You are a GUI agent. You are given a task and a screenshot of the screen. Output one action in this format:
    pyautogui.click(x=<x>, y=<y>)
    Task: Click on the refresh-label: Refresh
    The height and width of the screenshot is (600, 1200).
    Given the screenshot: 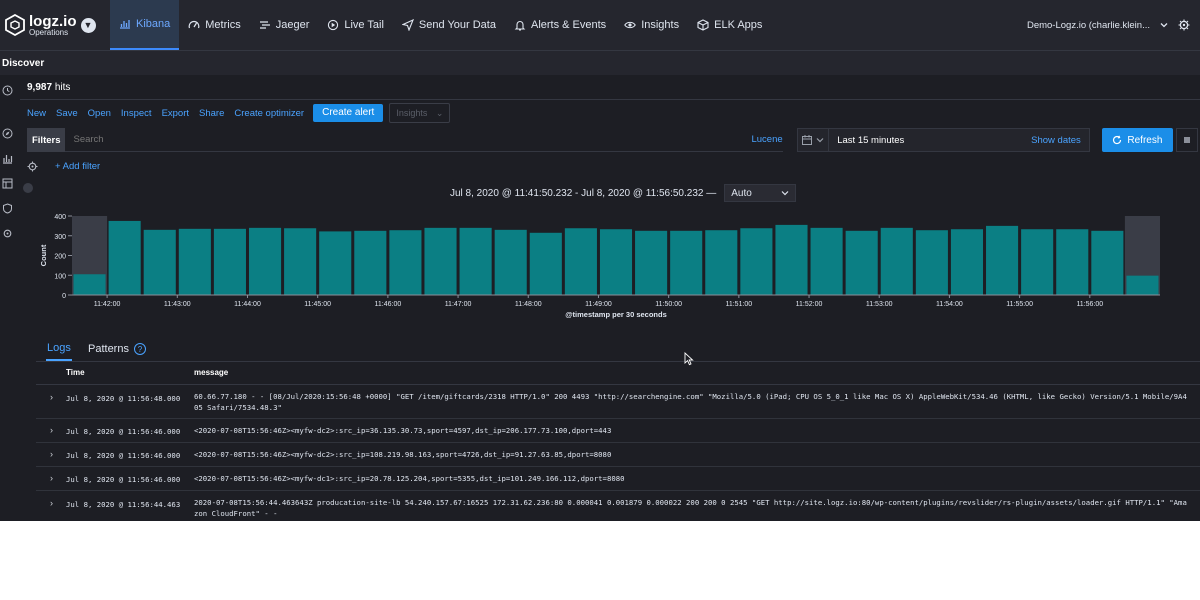 What is the action you would take?
    pyautogui.click(x=1145, y=140)
    